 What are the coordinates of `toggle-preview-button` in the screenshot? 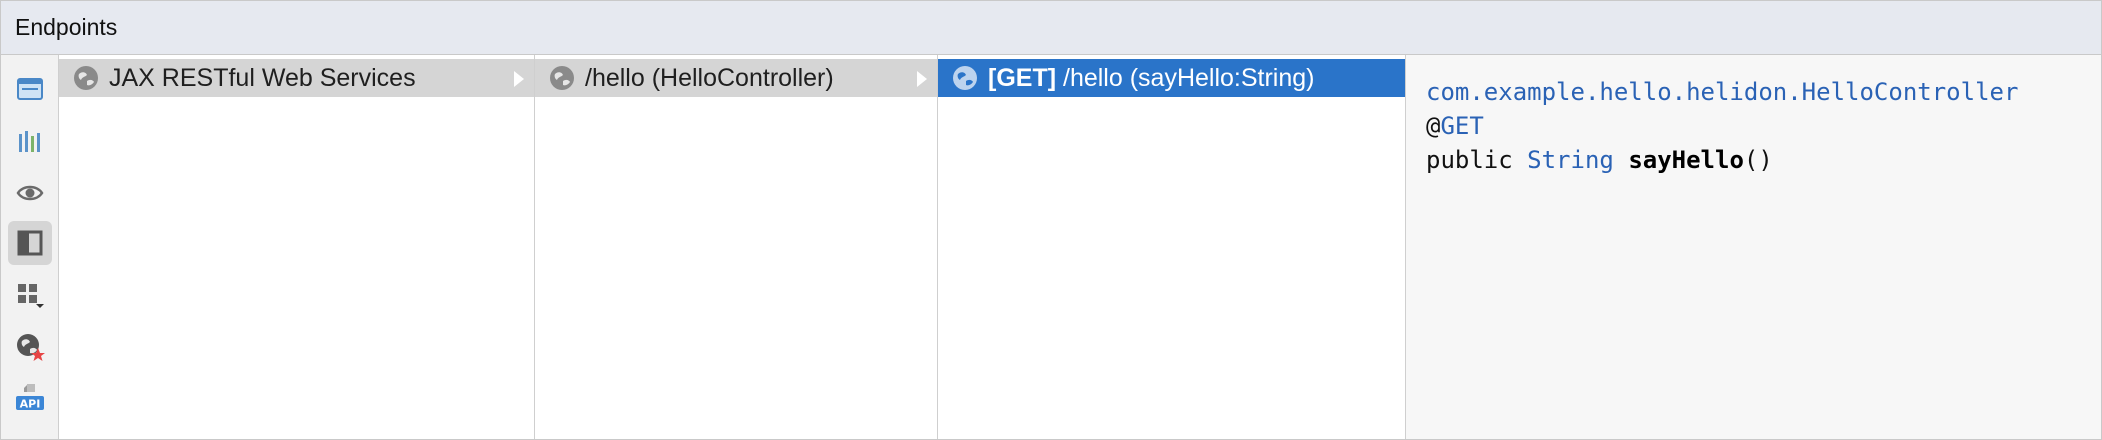 It's located at (30, 243).